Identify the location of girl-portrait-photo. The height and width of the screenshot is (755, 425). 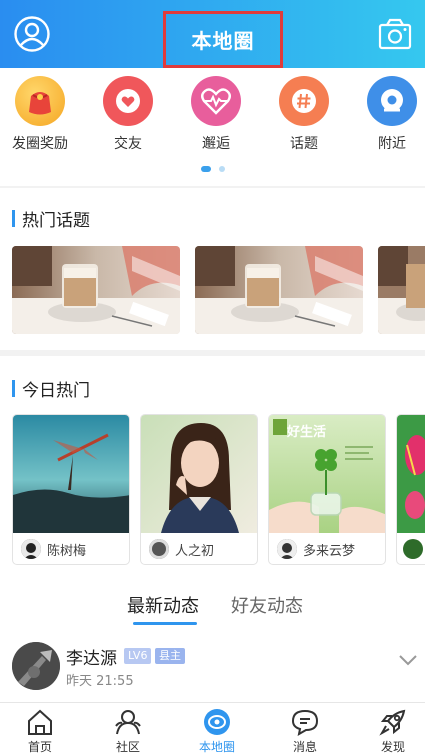
(199, 474).